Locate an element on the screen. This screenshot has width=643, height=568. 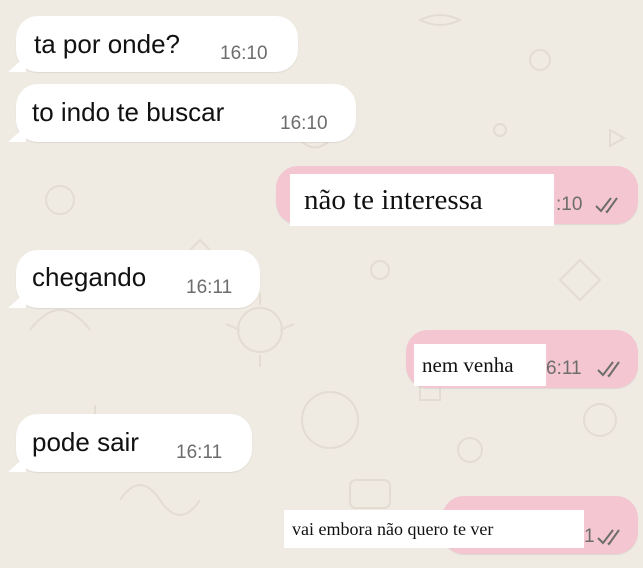
message-time-partial: :10 is located at coordinates (569, 204).